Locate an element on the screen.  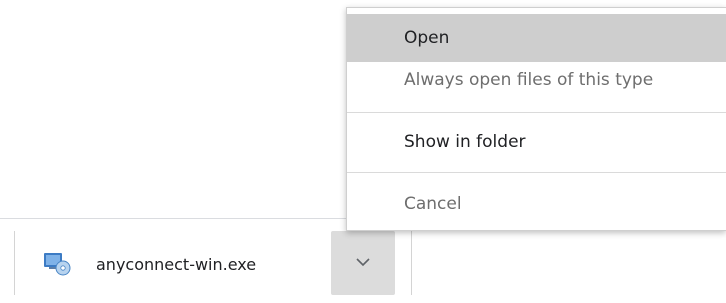
download-file-name: anyconnect-win.exe is located at coordinates (176, 264).